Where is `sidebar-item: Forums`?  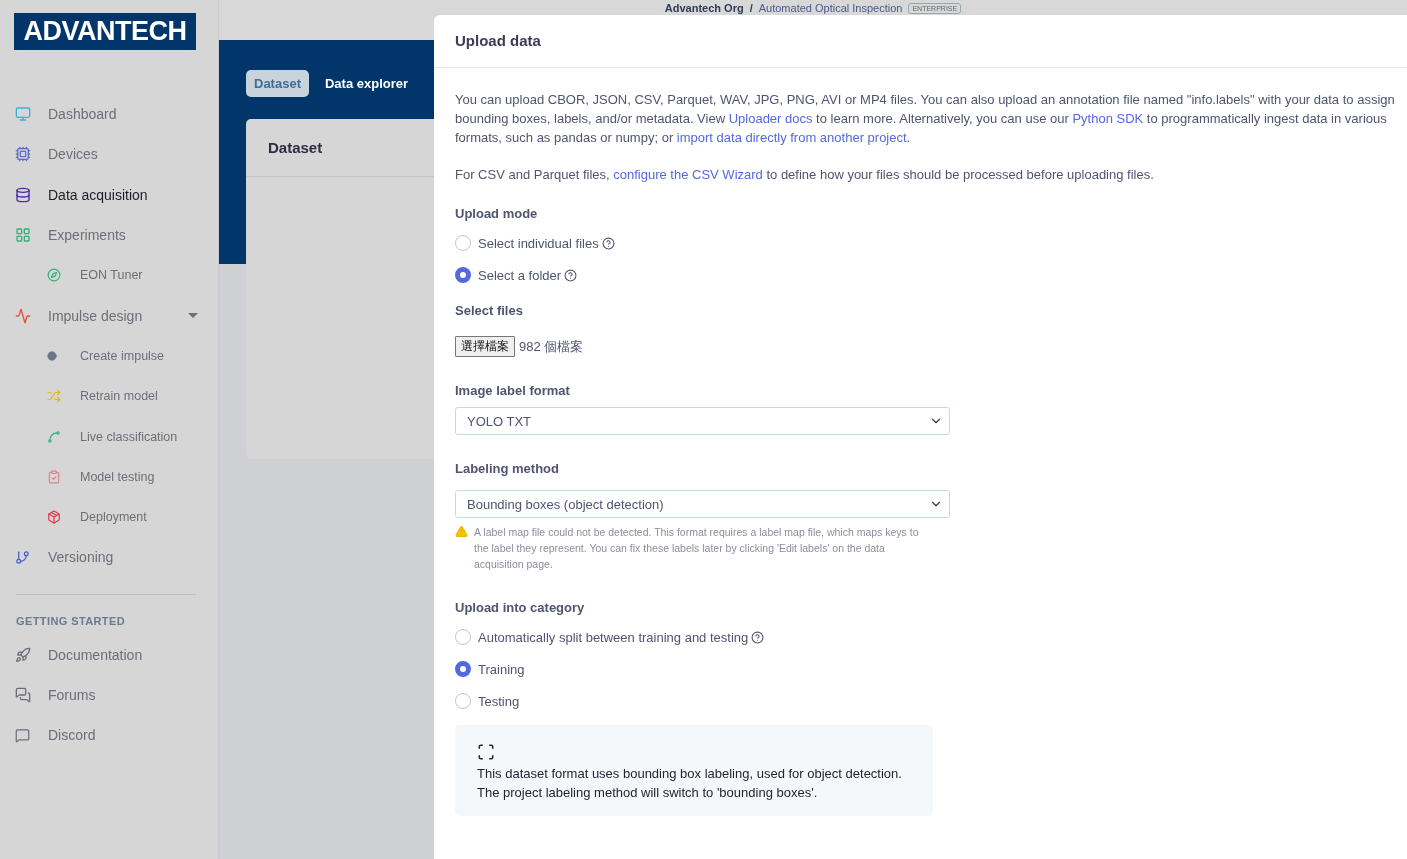
sidebar-item: Forums is located at coordinates (109, 695).